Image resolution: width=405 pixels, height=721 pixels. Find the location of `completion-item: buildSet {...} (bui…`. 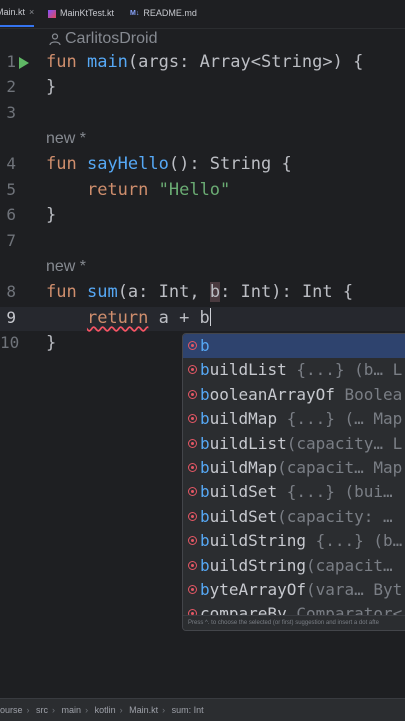

completion-item: buildSet {...} (bui… is located at coordinates (294, 492).